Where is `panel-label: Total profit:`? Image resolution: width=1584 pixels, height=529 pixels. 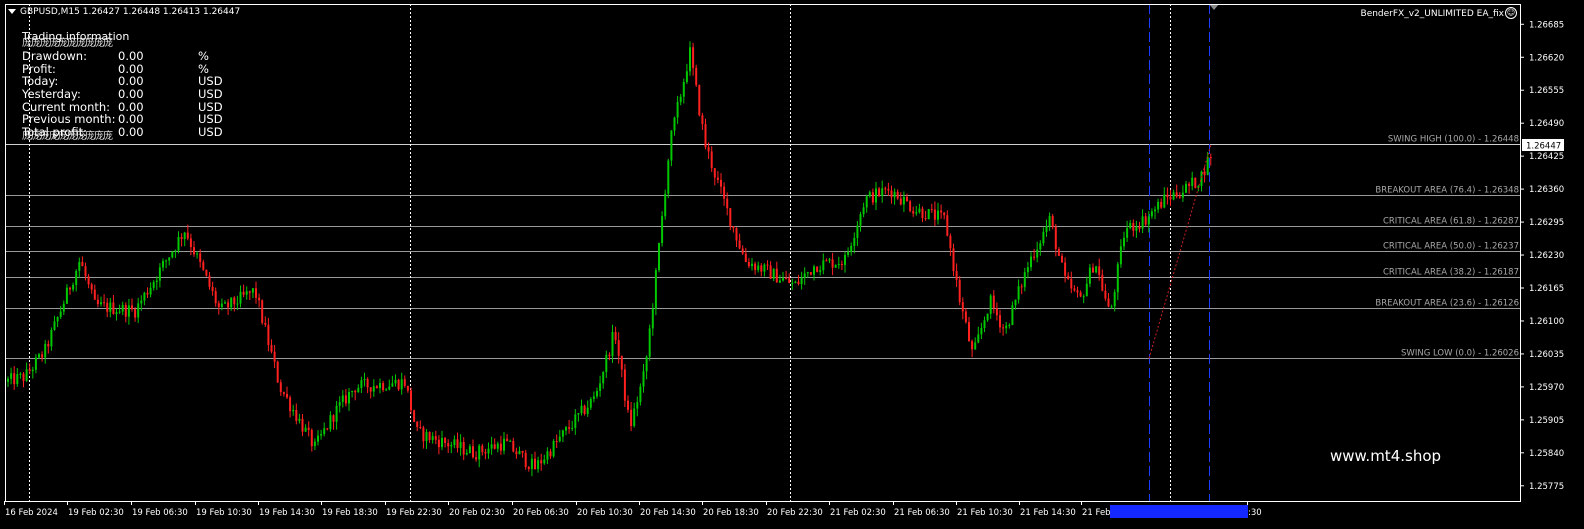
panel-label: Total profit: is located at coordinates (54, 132).